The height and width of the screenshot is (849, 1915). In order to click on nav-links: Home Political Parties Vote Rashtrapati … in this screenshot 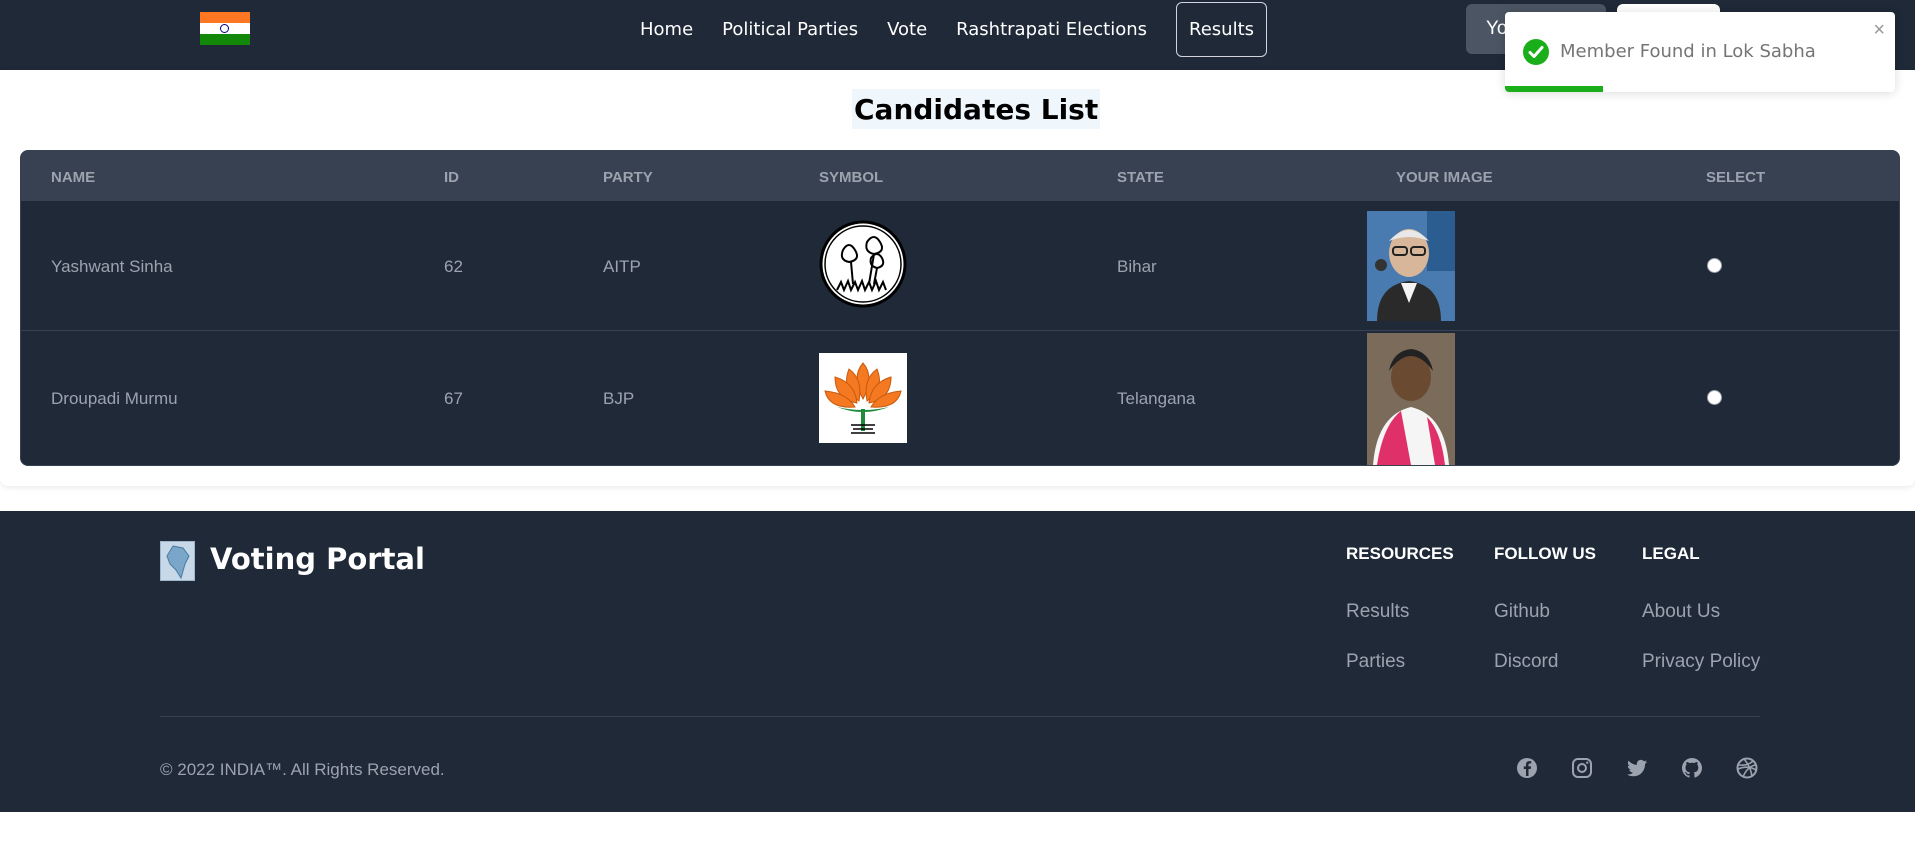, I will do `click(954, 29)`.